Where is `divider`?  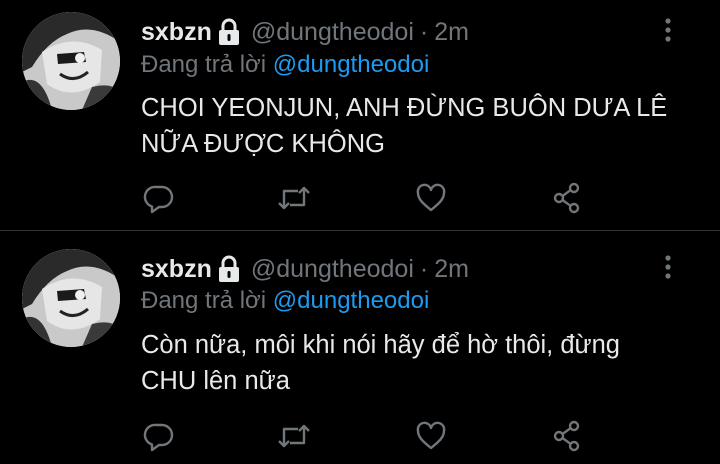
divider is located at coordinates (360, 230).